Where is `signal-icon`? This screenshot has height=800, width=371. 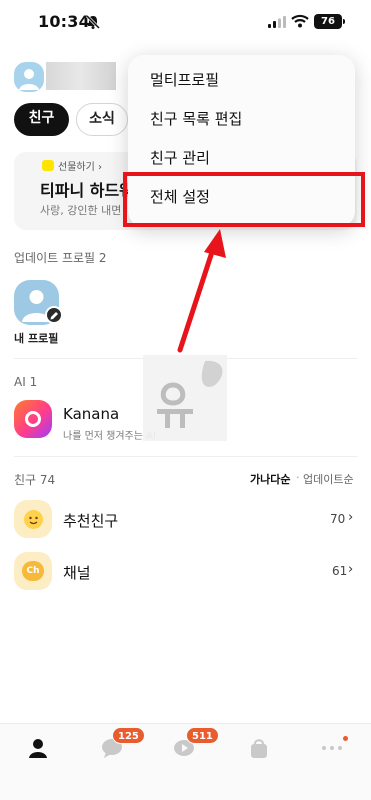
signal-icon is located at coordinates (277, 22).